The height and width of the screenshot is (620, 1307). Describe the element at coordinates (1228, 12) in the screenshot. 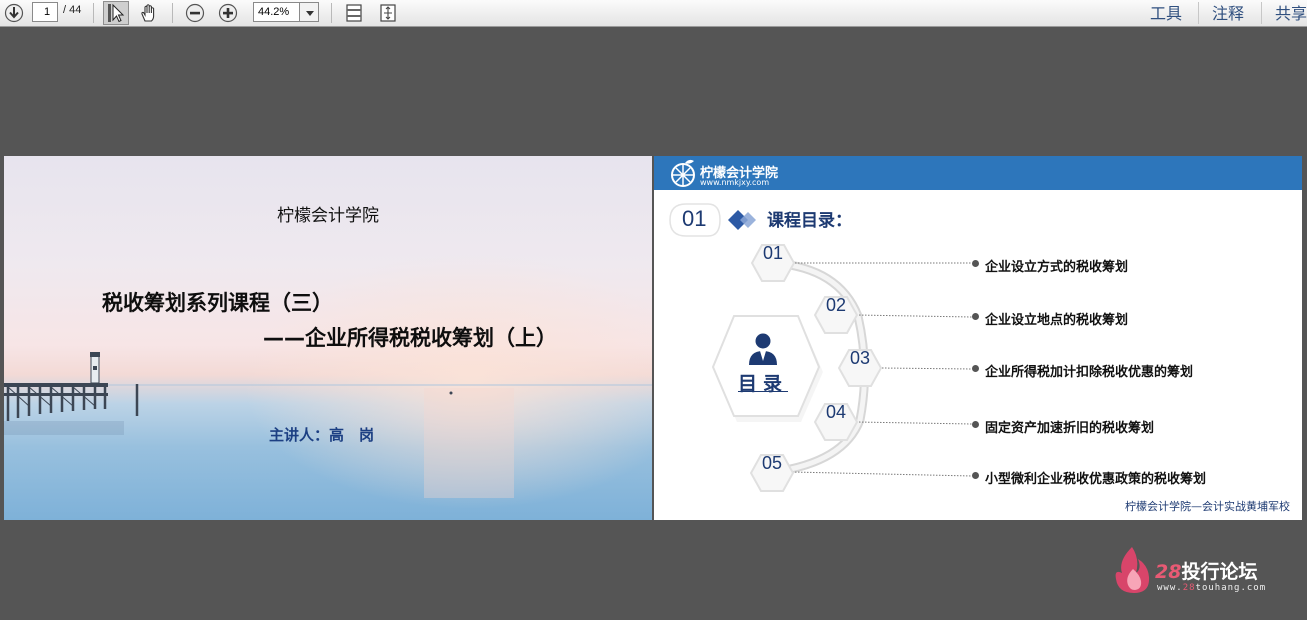

I see `comment-link: 注释` at that location.